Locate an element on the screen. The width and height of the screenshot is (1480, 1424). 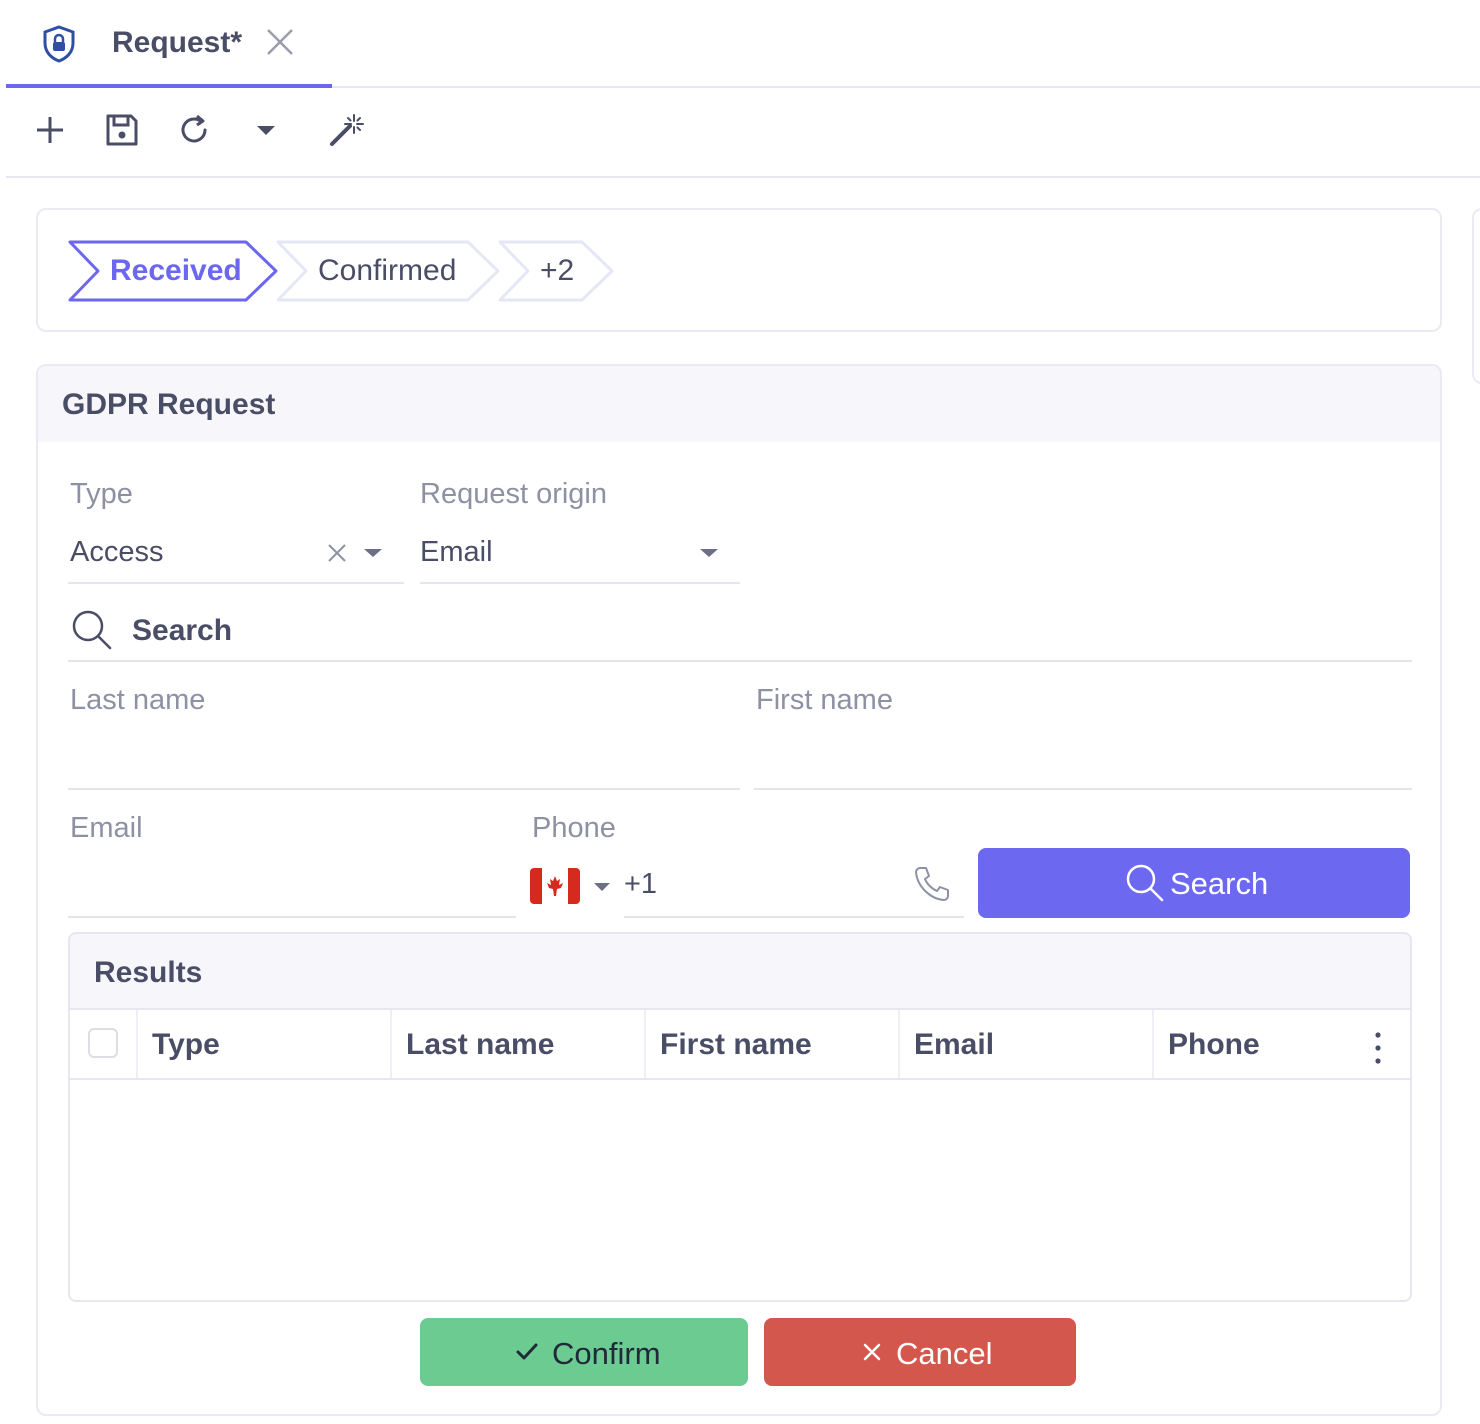
search-section-divider is located at coordinates (740, 661).